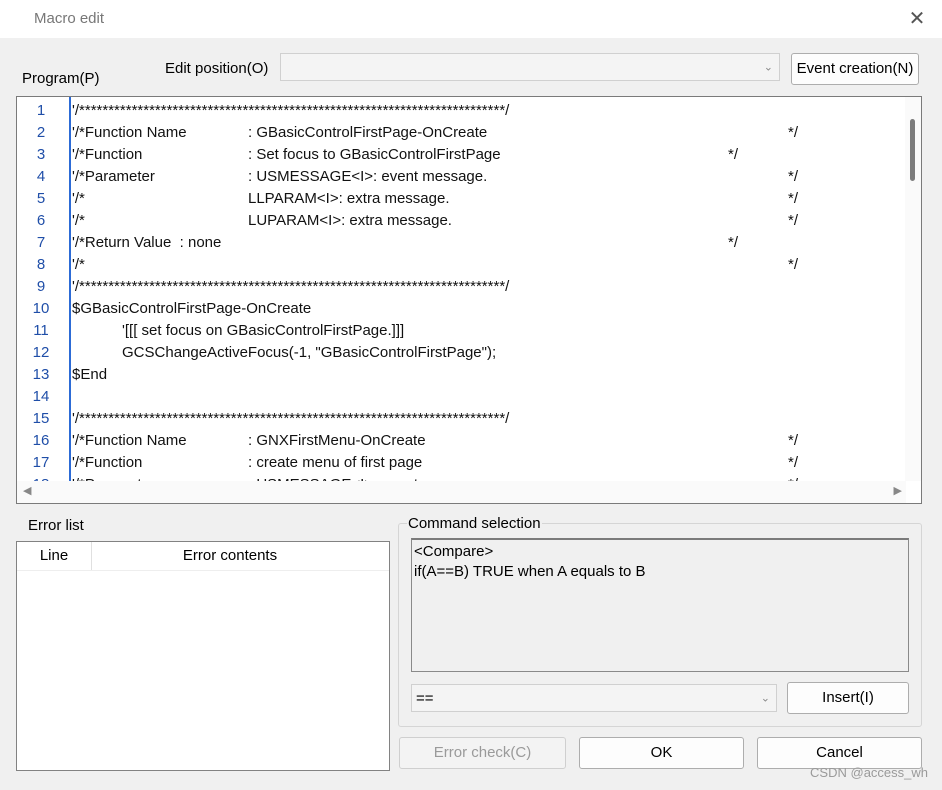 This screenshot has height=790, width=942. Describe the element at coordinates (848, 698) in the screenshot. I see `insert-button: Insert(I)` at that location.